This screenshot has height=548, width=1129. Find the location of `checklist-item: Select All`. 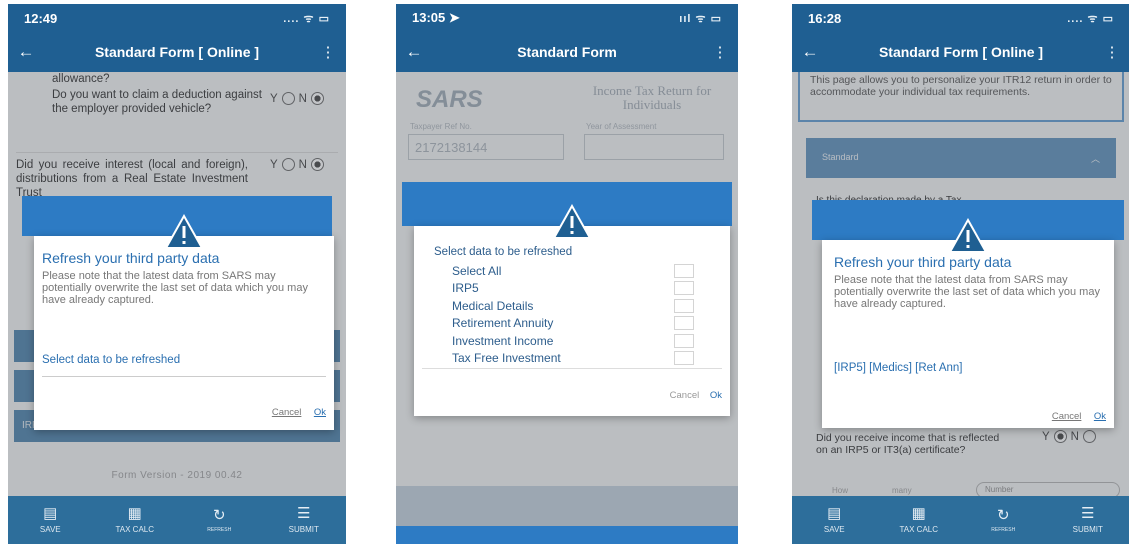

checklist-item: Select All is located at coordinates (573, 271).